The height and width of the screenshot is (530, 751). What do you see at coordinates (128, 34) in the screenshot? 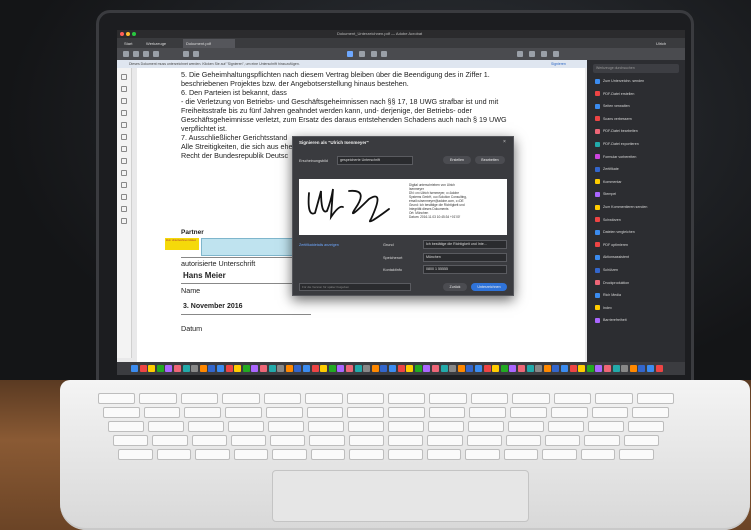
I see `minimize-icon` at bounding box center [128, 34].